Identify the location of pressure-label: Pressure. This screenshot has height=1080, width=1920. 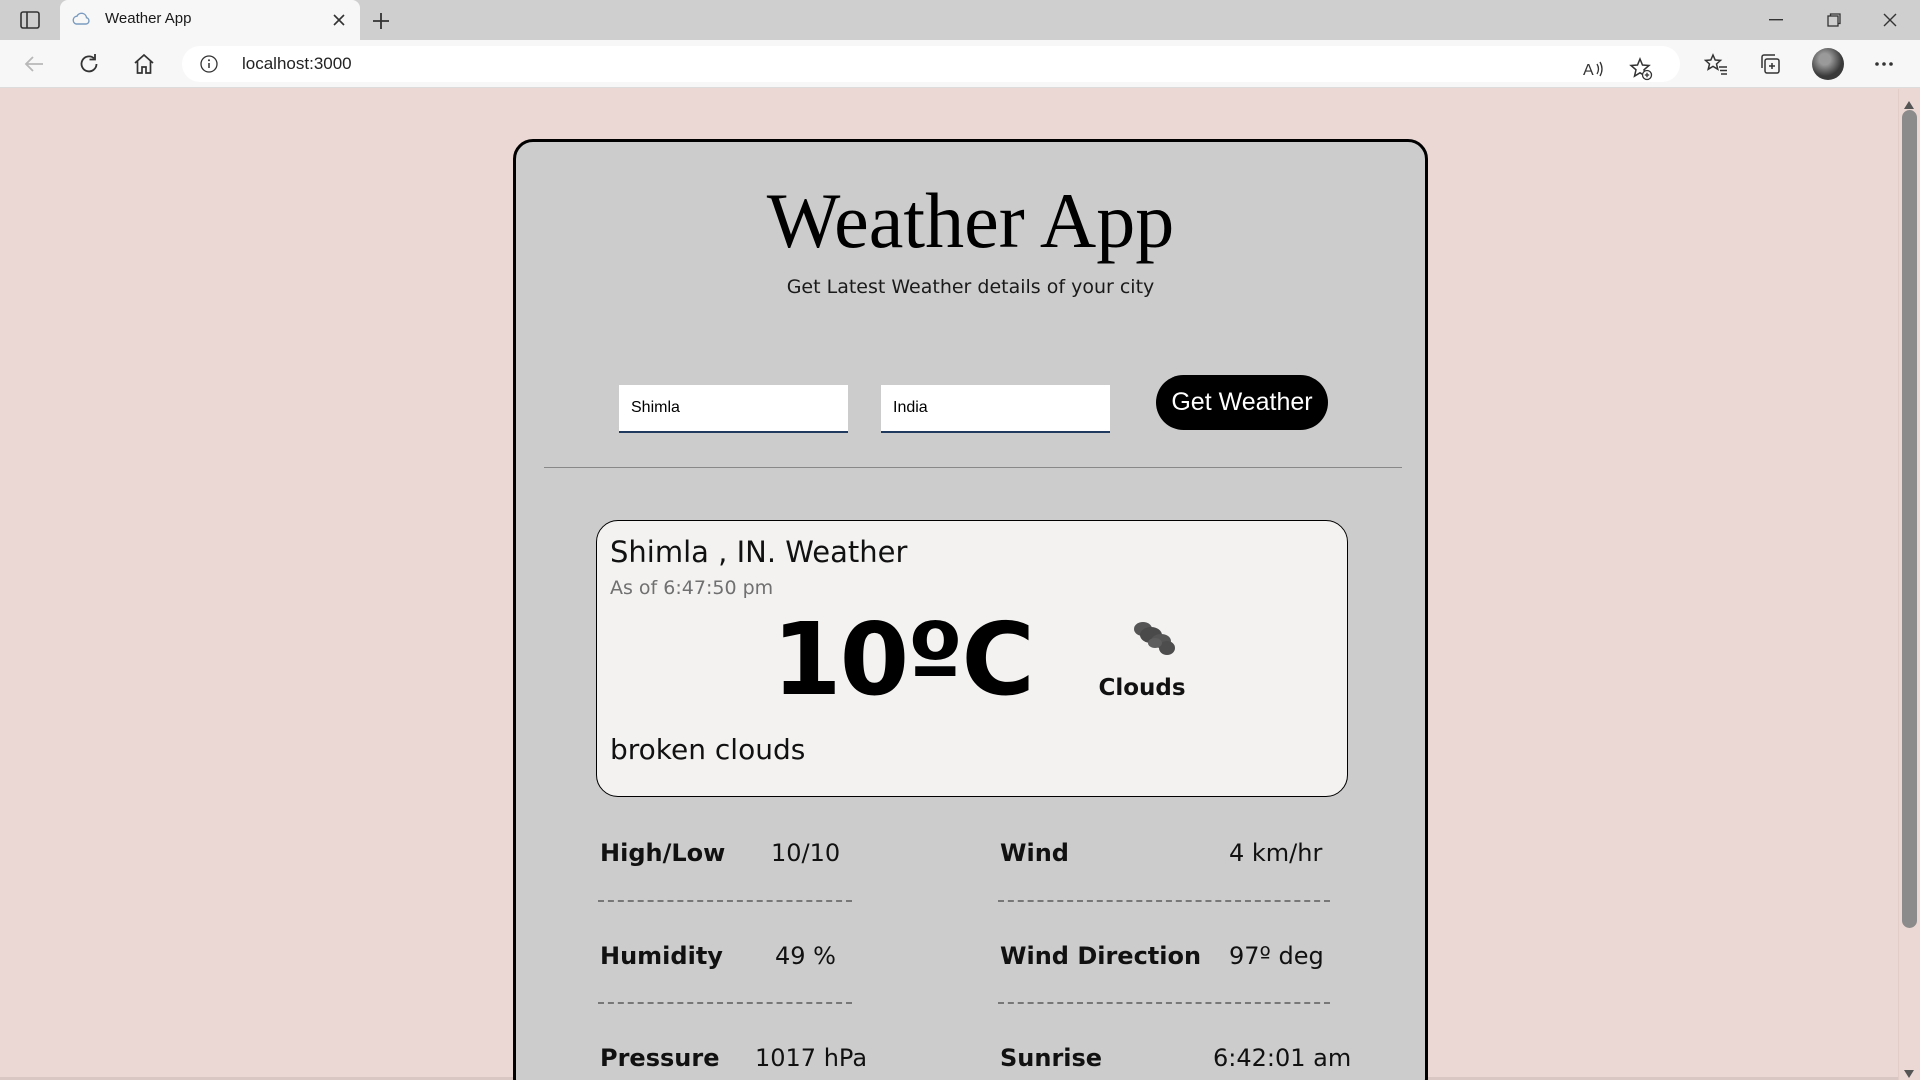
(660, 1058).